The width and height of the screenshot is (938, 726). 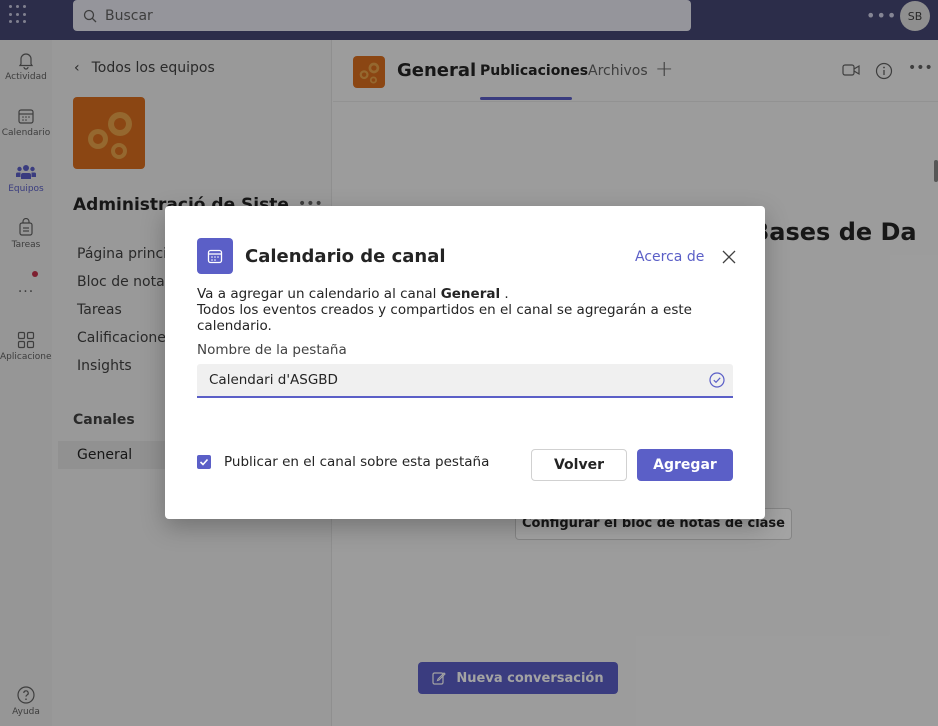 I want to click on checkmark-icon, so click(x=204, y=462).